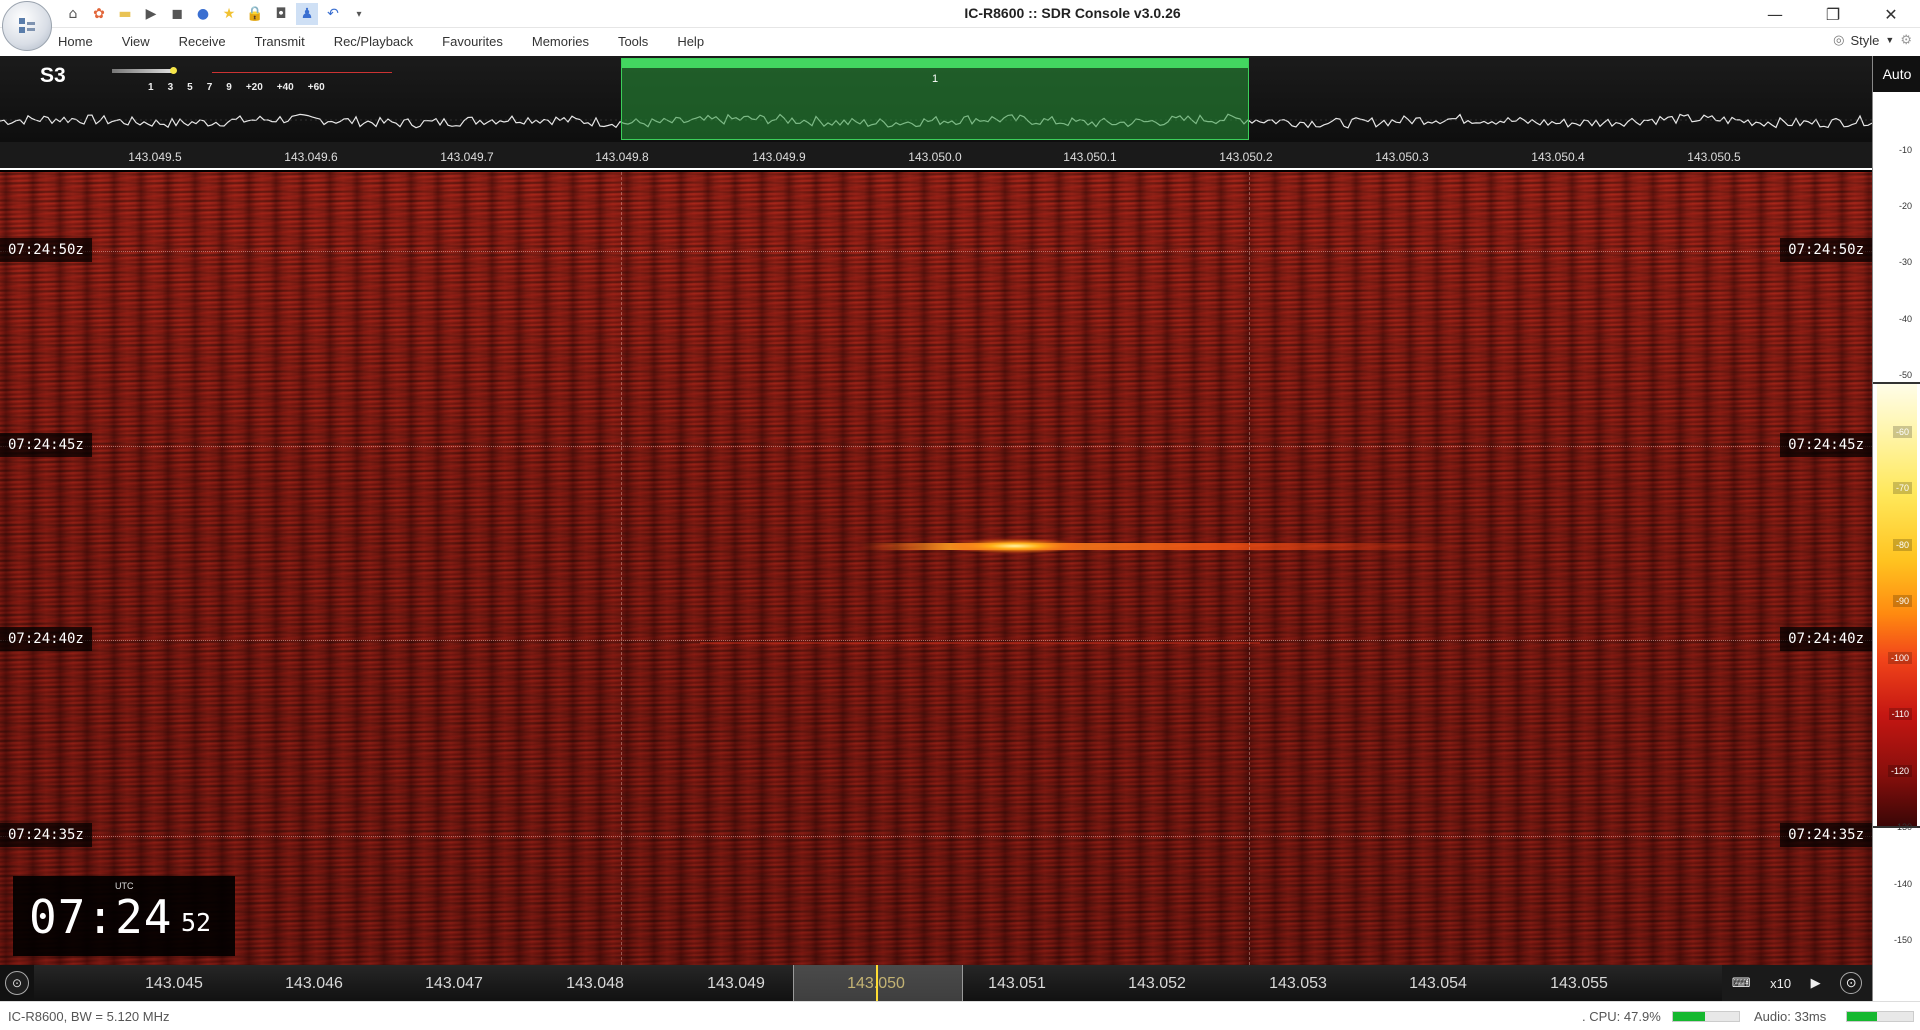 This screenshot has height=1030, width=1920. What do you see at coordinates (935, 79) in the screenshot?
I see `filter-number: 1` at bounding box center [935, 79].